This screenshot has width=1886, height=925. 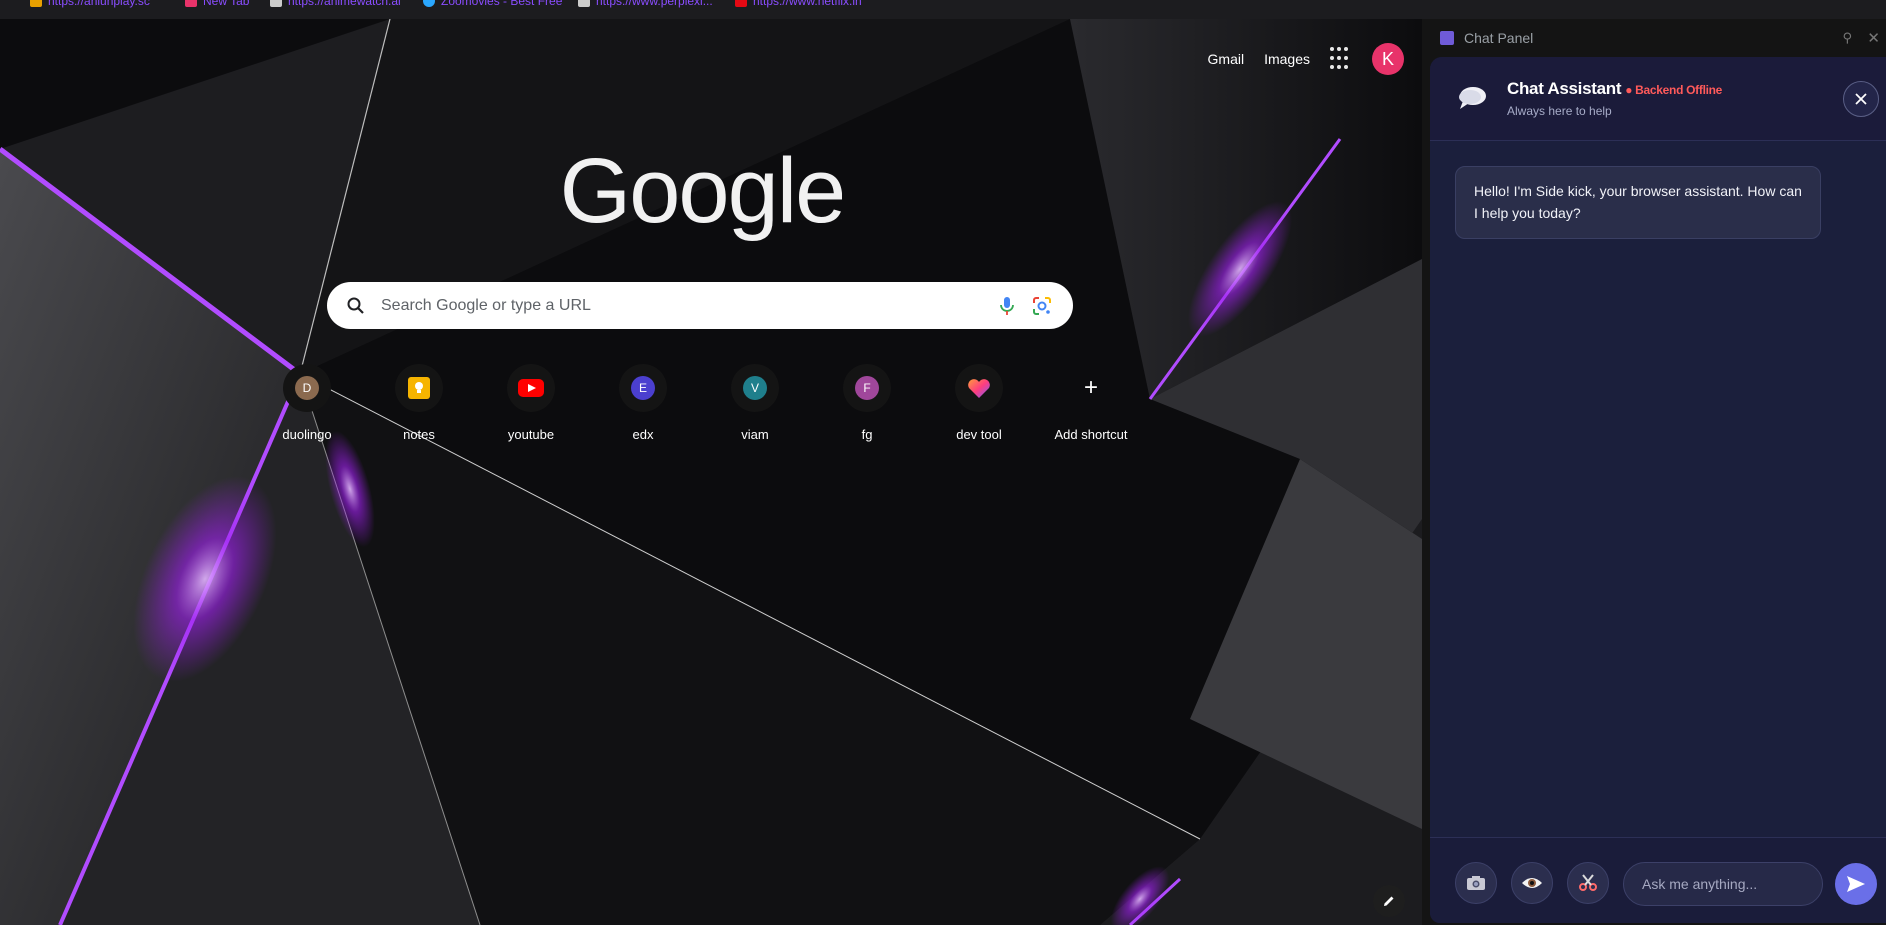 I want to click on bookmark-item: New Tab, so click(x=217, y=4).